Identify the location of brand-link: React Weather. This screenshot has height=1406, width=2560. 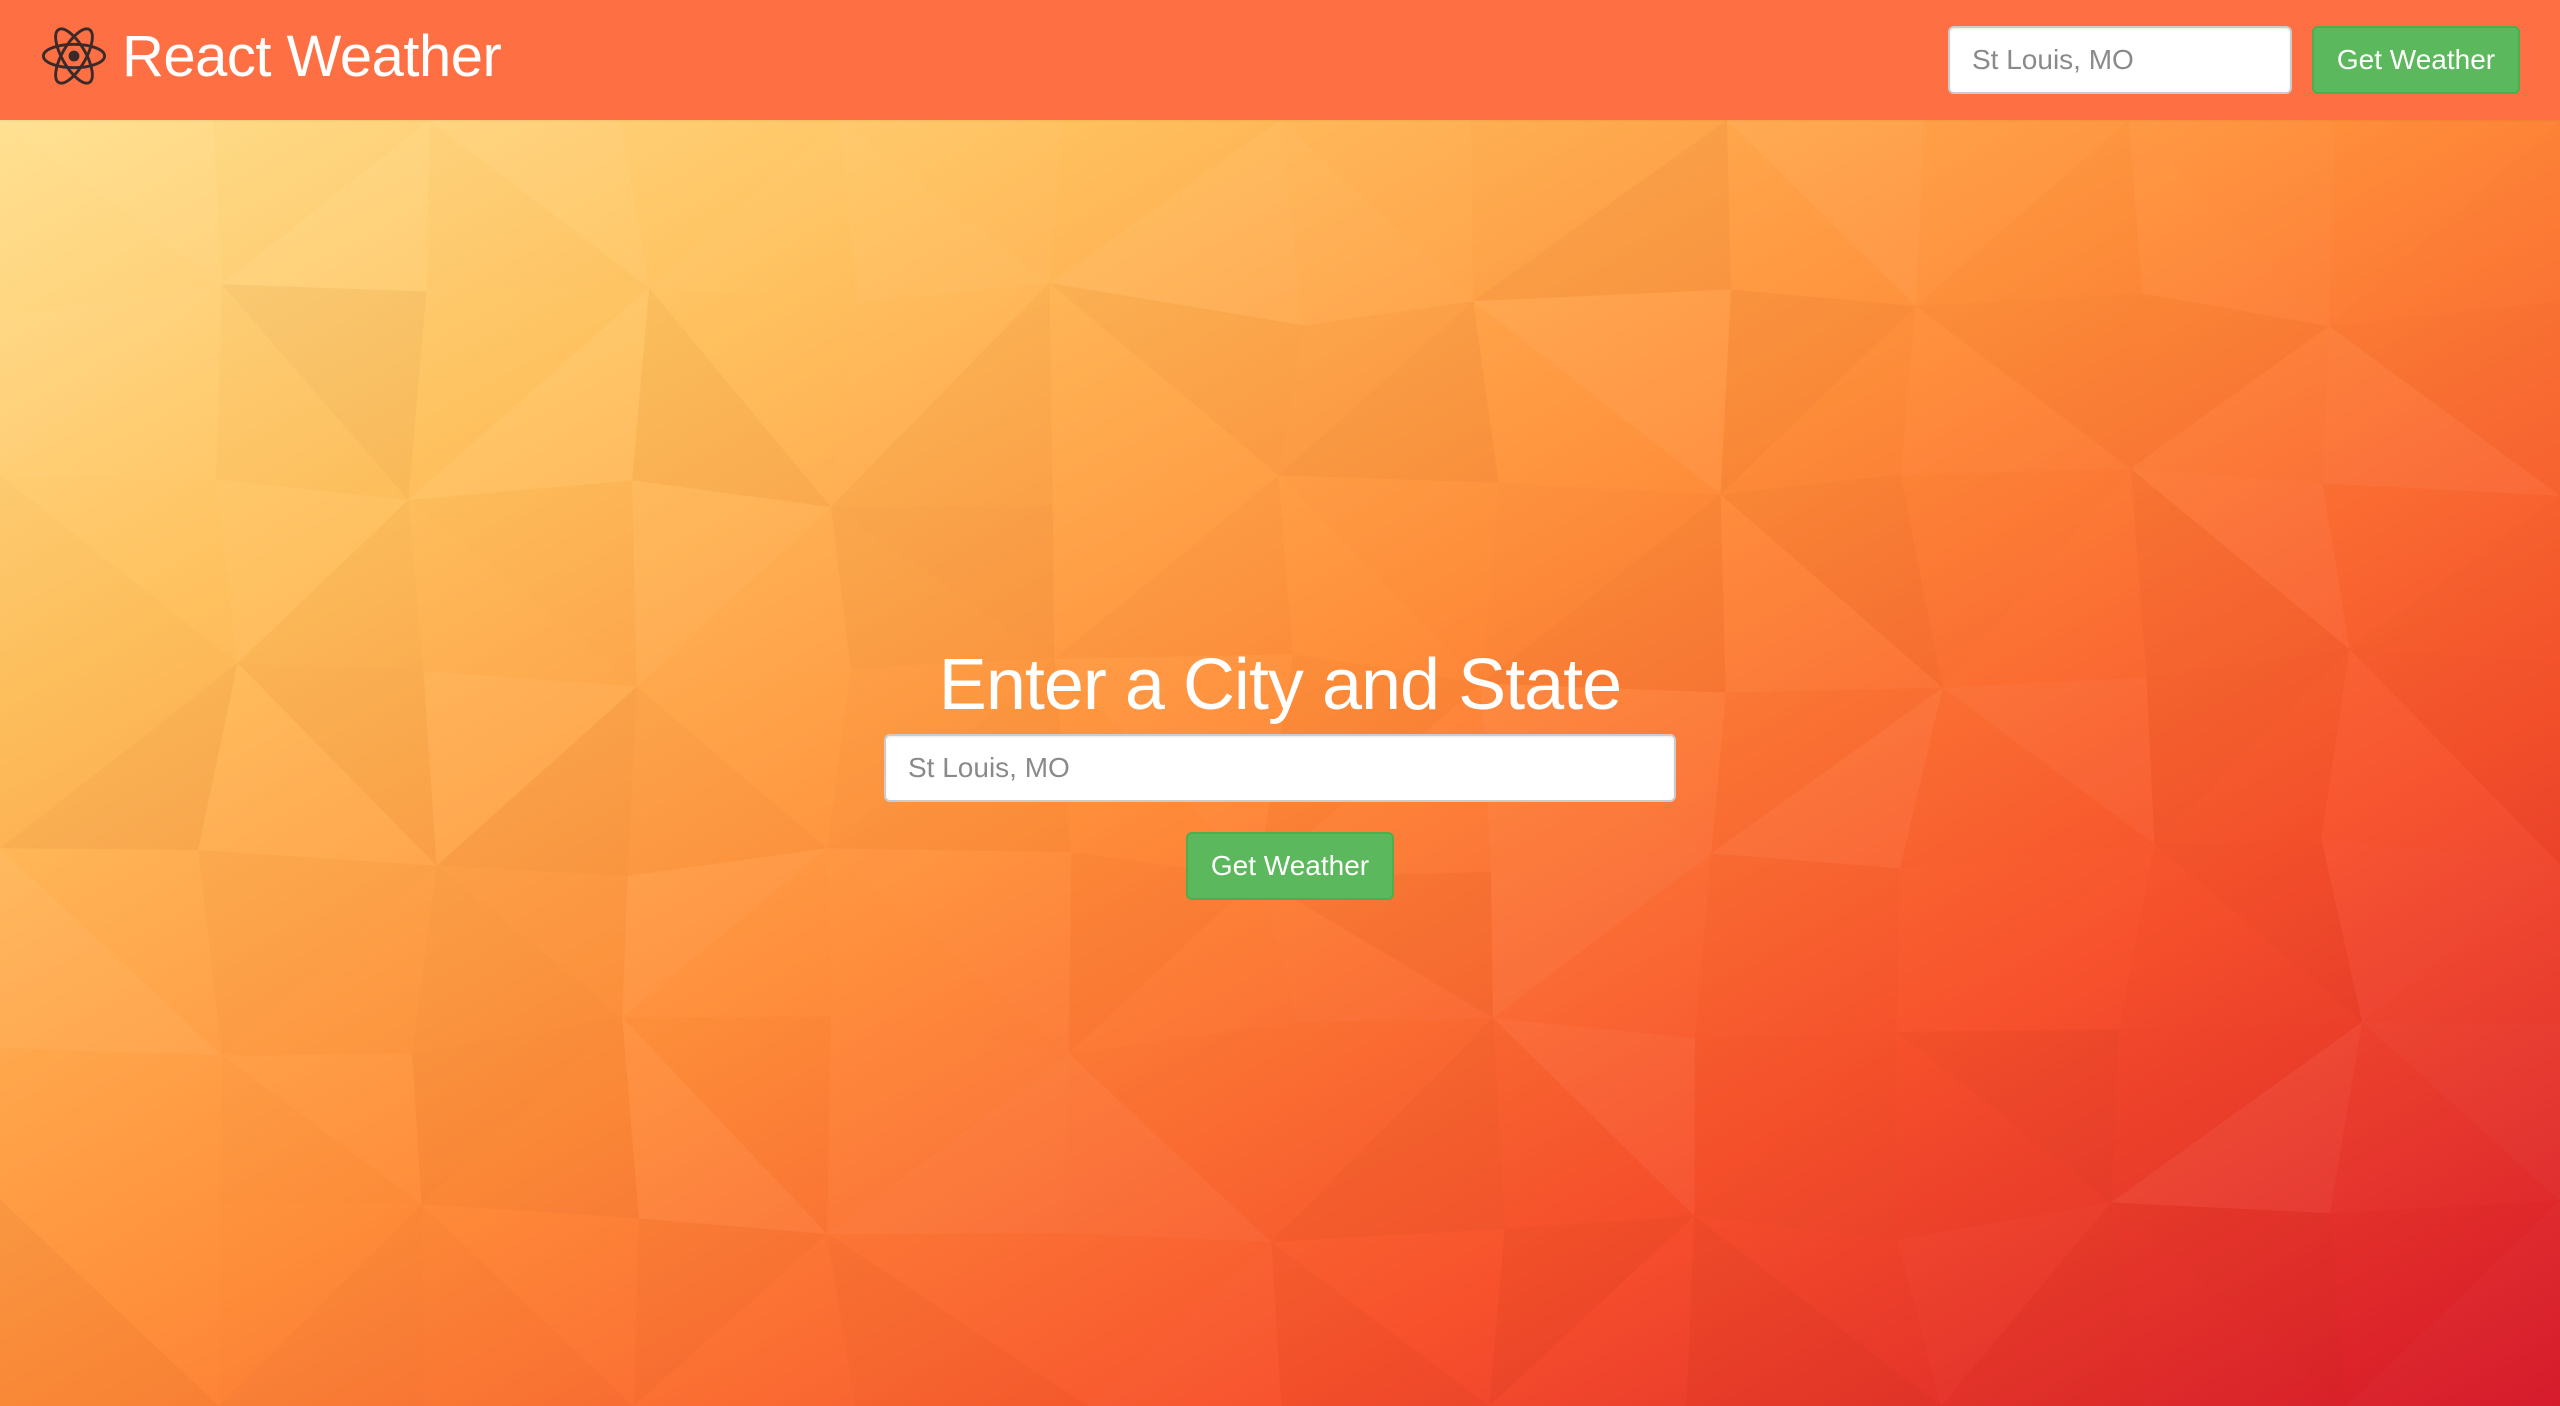
(270, 56).